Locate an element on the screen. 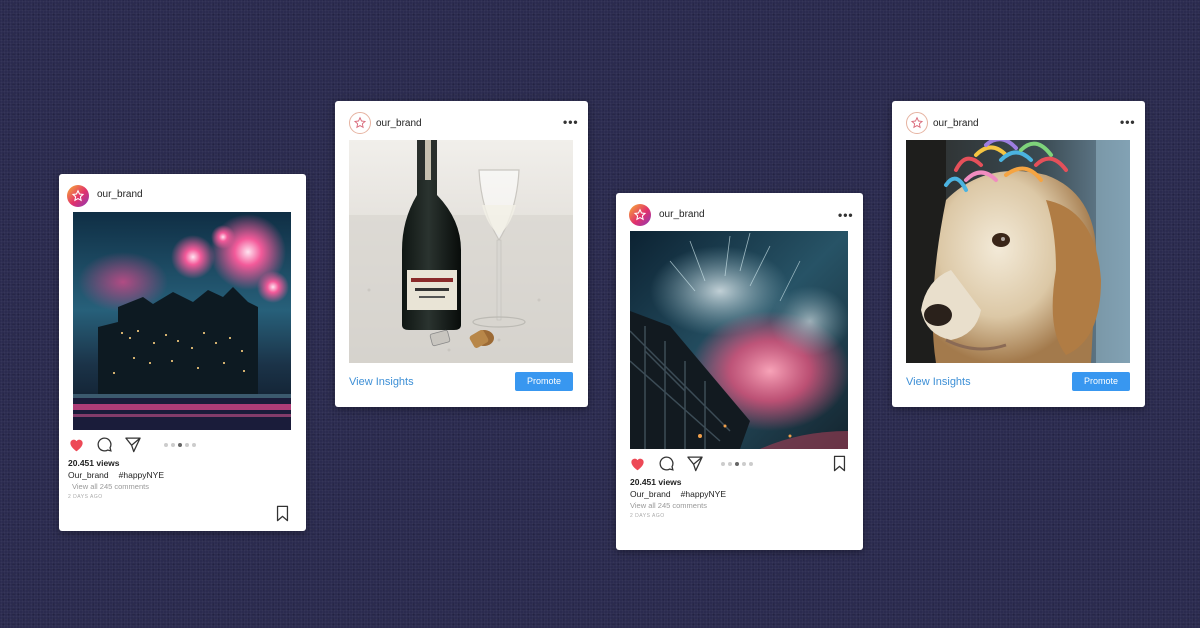 Image resolution: width=1200 pixels, height=628 pixels. post-card-2: our_brand ••• View Insights Promote is located at coordinates (461, 254).